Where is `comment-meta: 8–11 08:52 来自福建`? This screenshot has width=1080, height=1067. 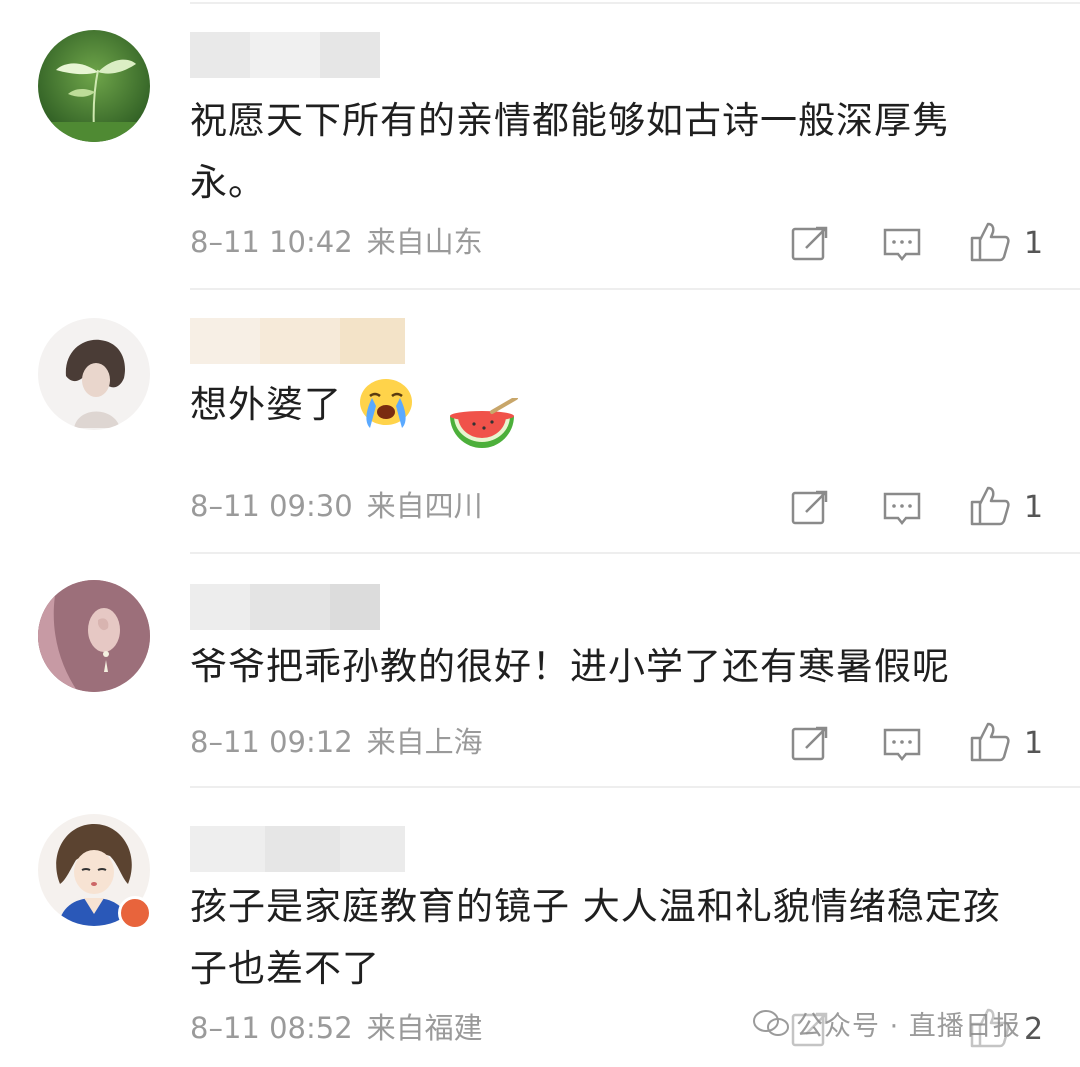
comment-meta: 8–11 08:52 来自福建 is located at coordinates (336, 1028).